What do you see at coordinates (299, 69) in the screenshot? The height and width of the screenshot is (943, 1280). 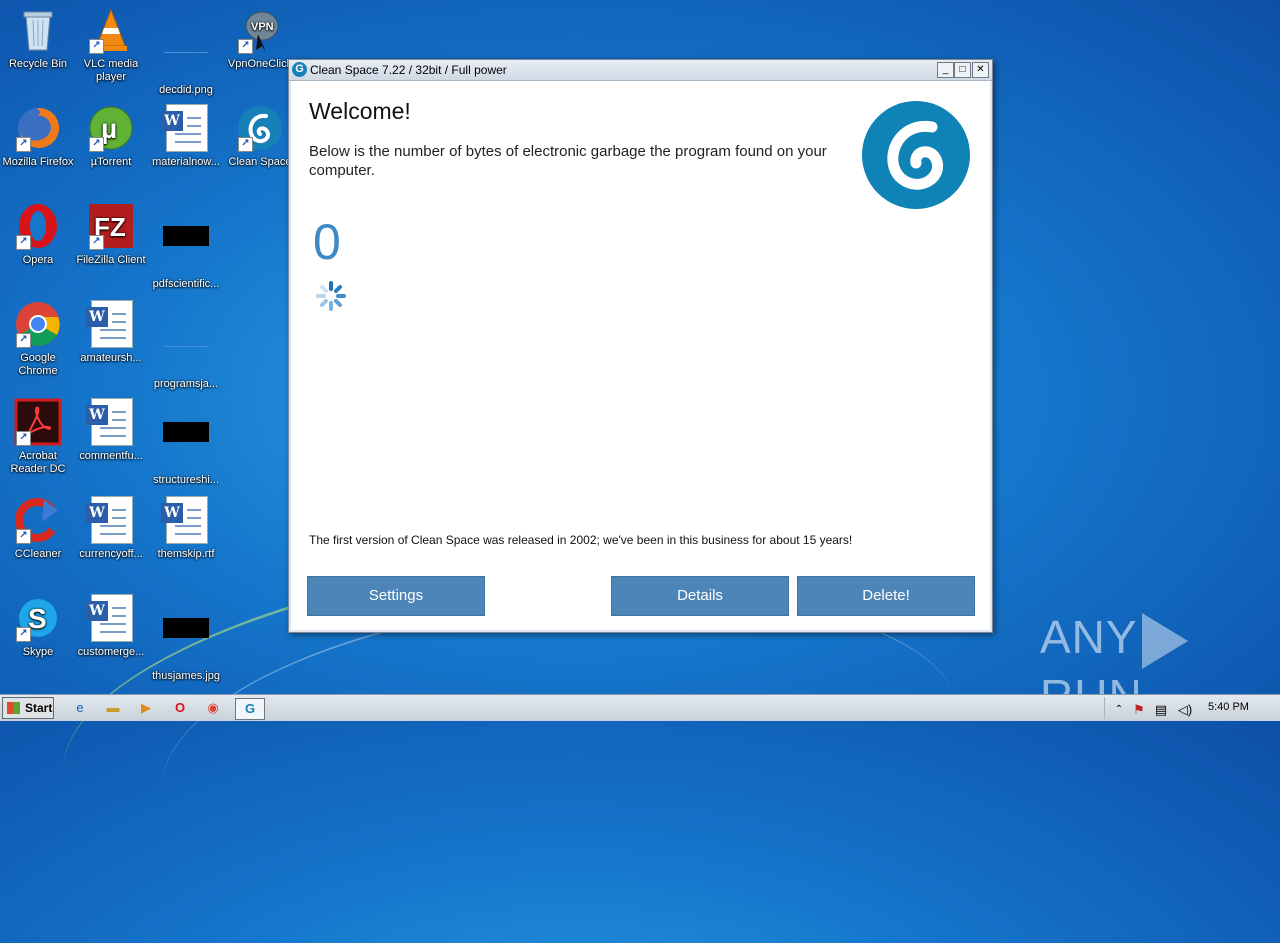 I see `clean-space-icon: G` at bounding box center [299, 69].